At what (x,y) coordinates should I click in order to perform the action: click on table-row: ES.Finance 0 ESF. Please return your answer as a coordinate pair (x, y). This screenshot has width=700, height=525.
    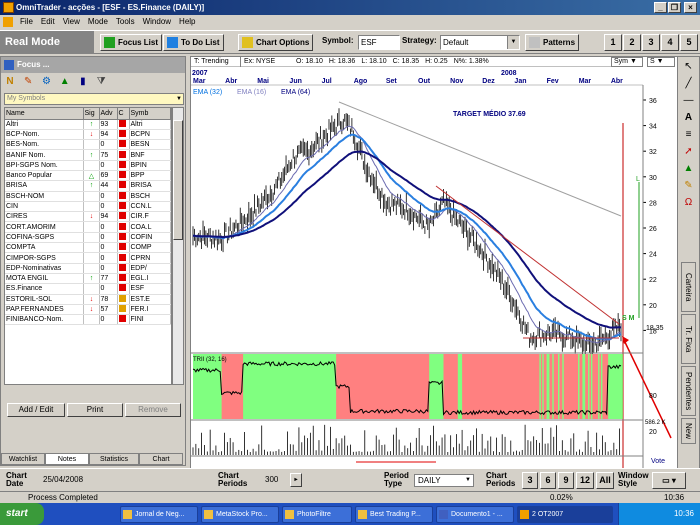
    Looking at the image, I should click on (88, 289).